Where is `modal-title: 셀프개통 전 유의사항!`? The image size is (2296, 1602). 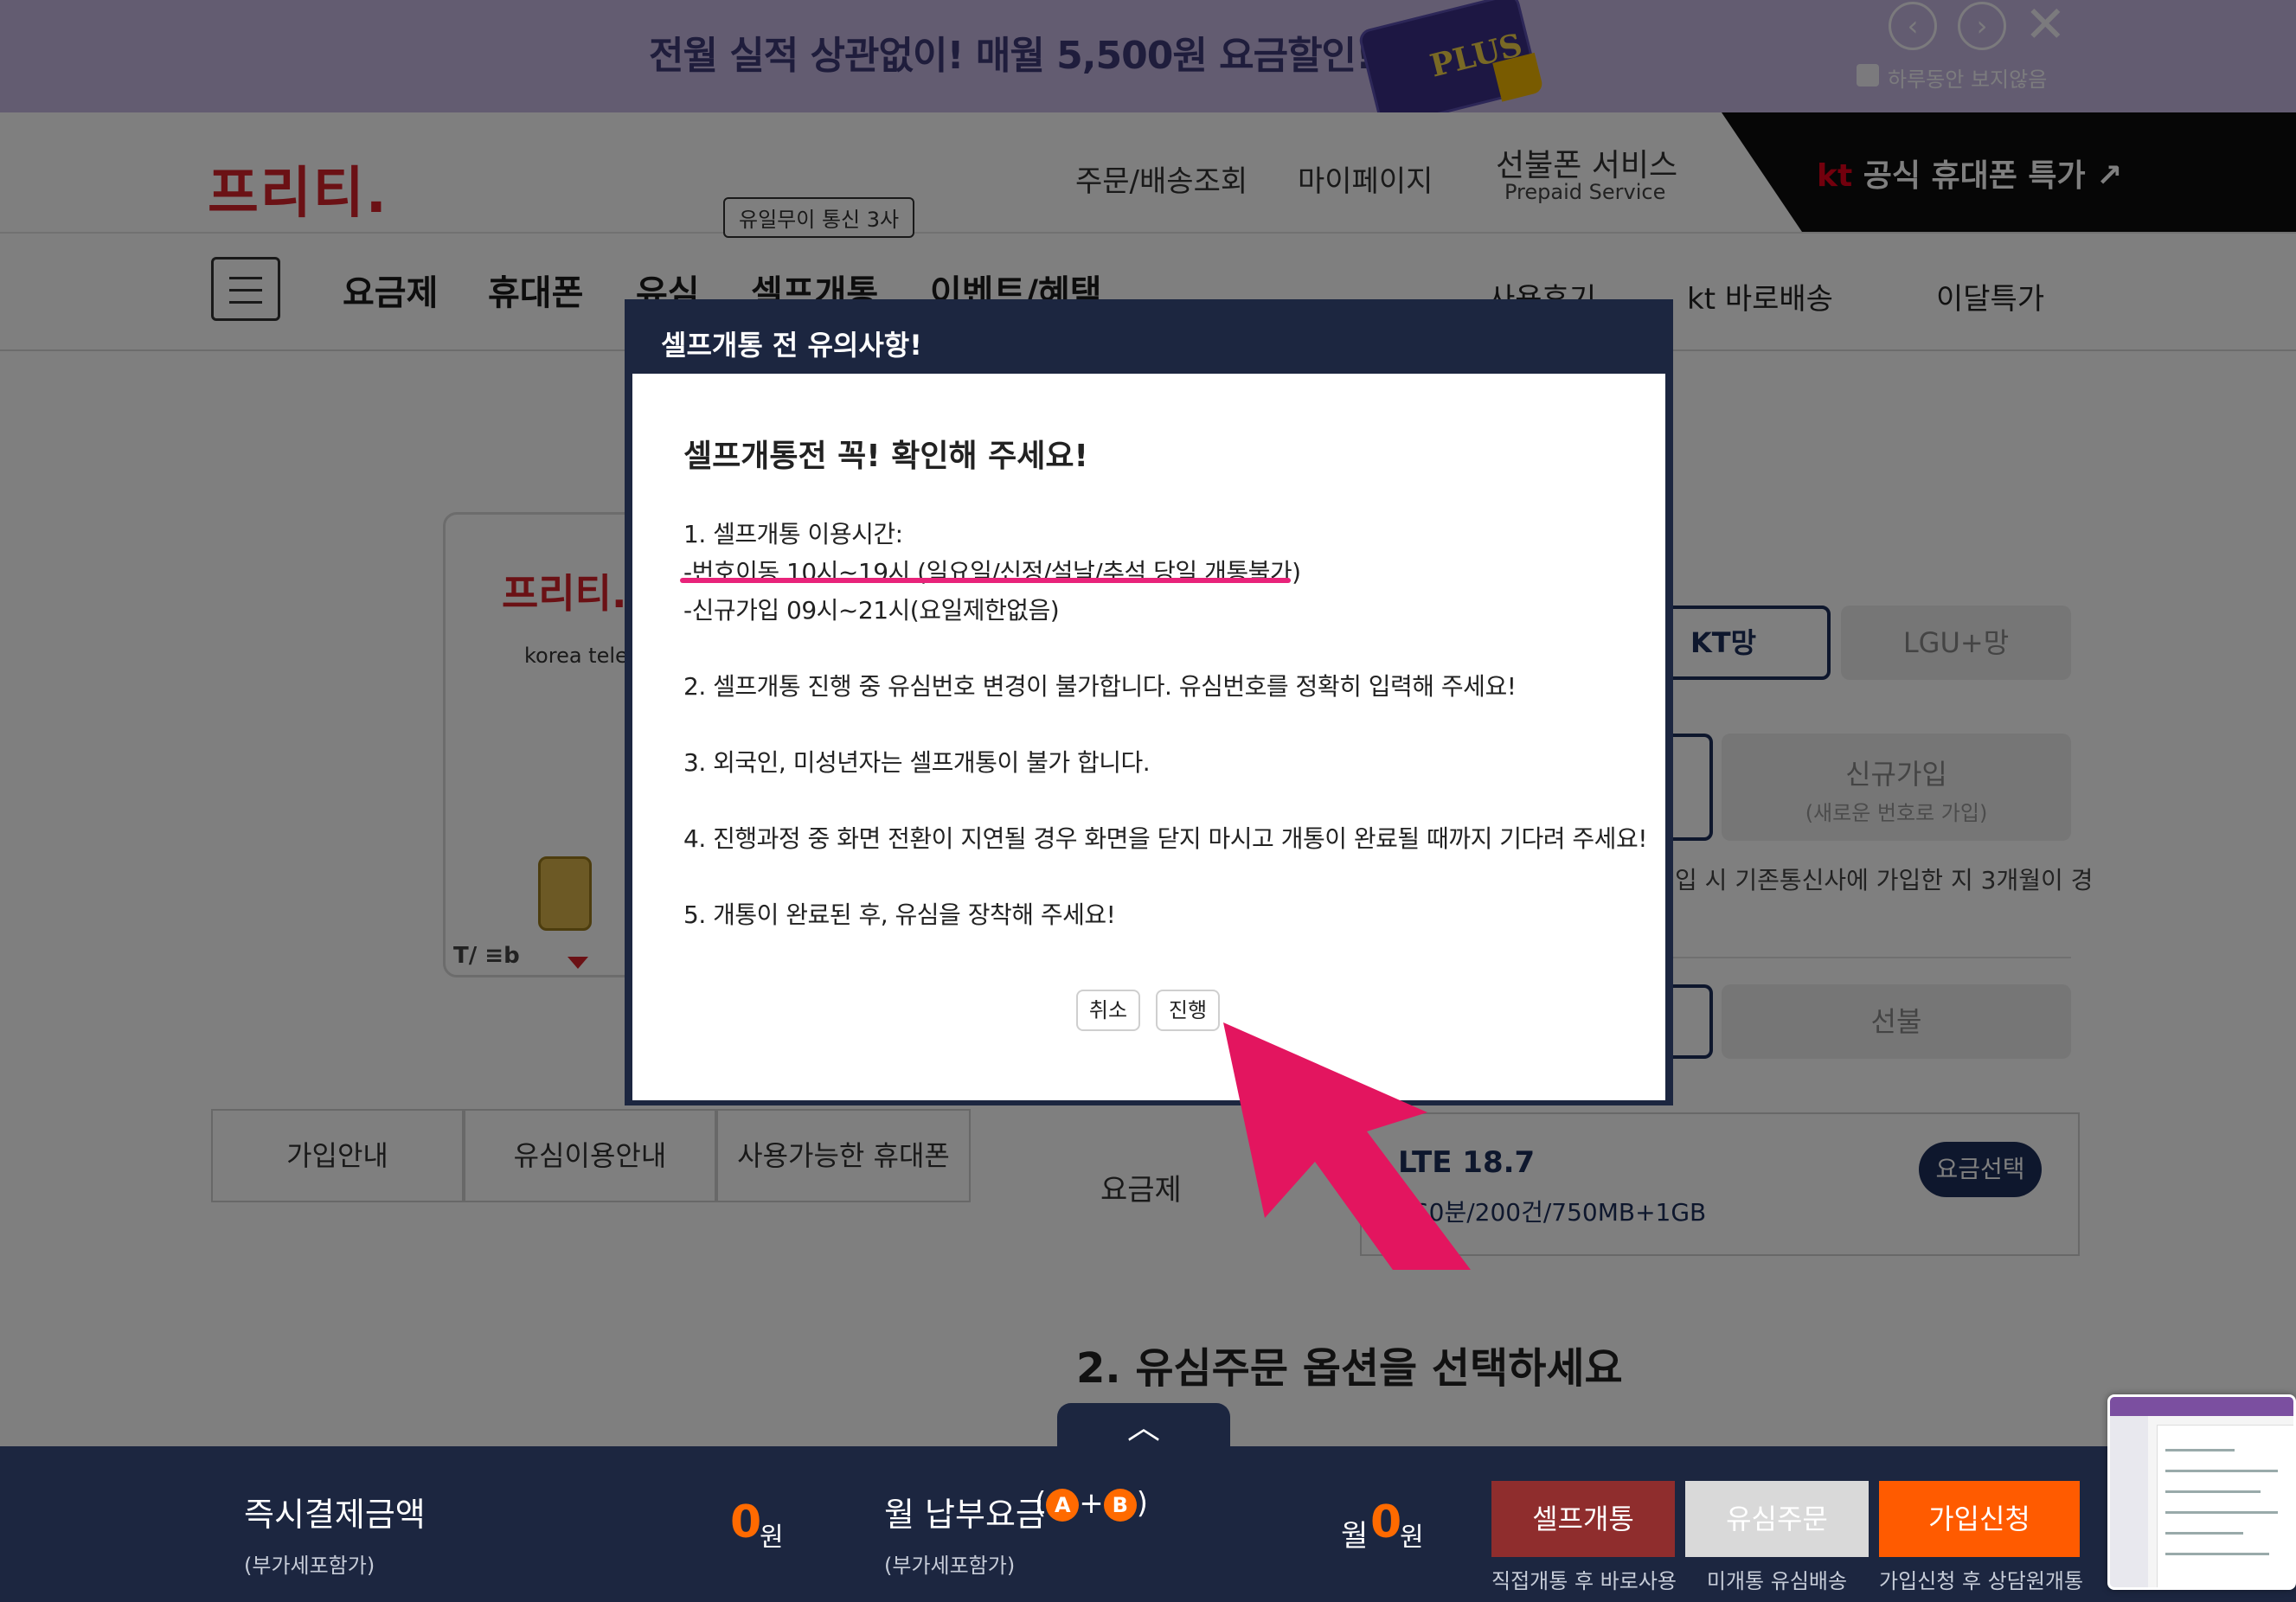
modal-title: 셀프개통 전 유의사항! is located at coordinates (791, 345).